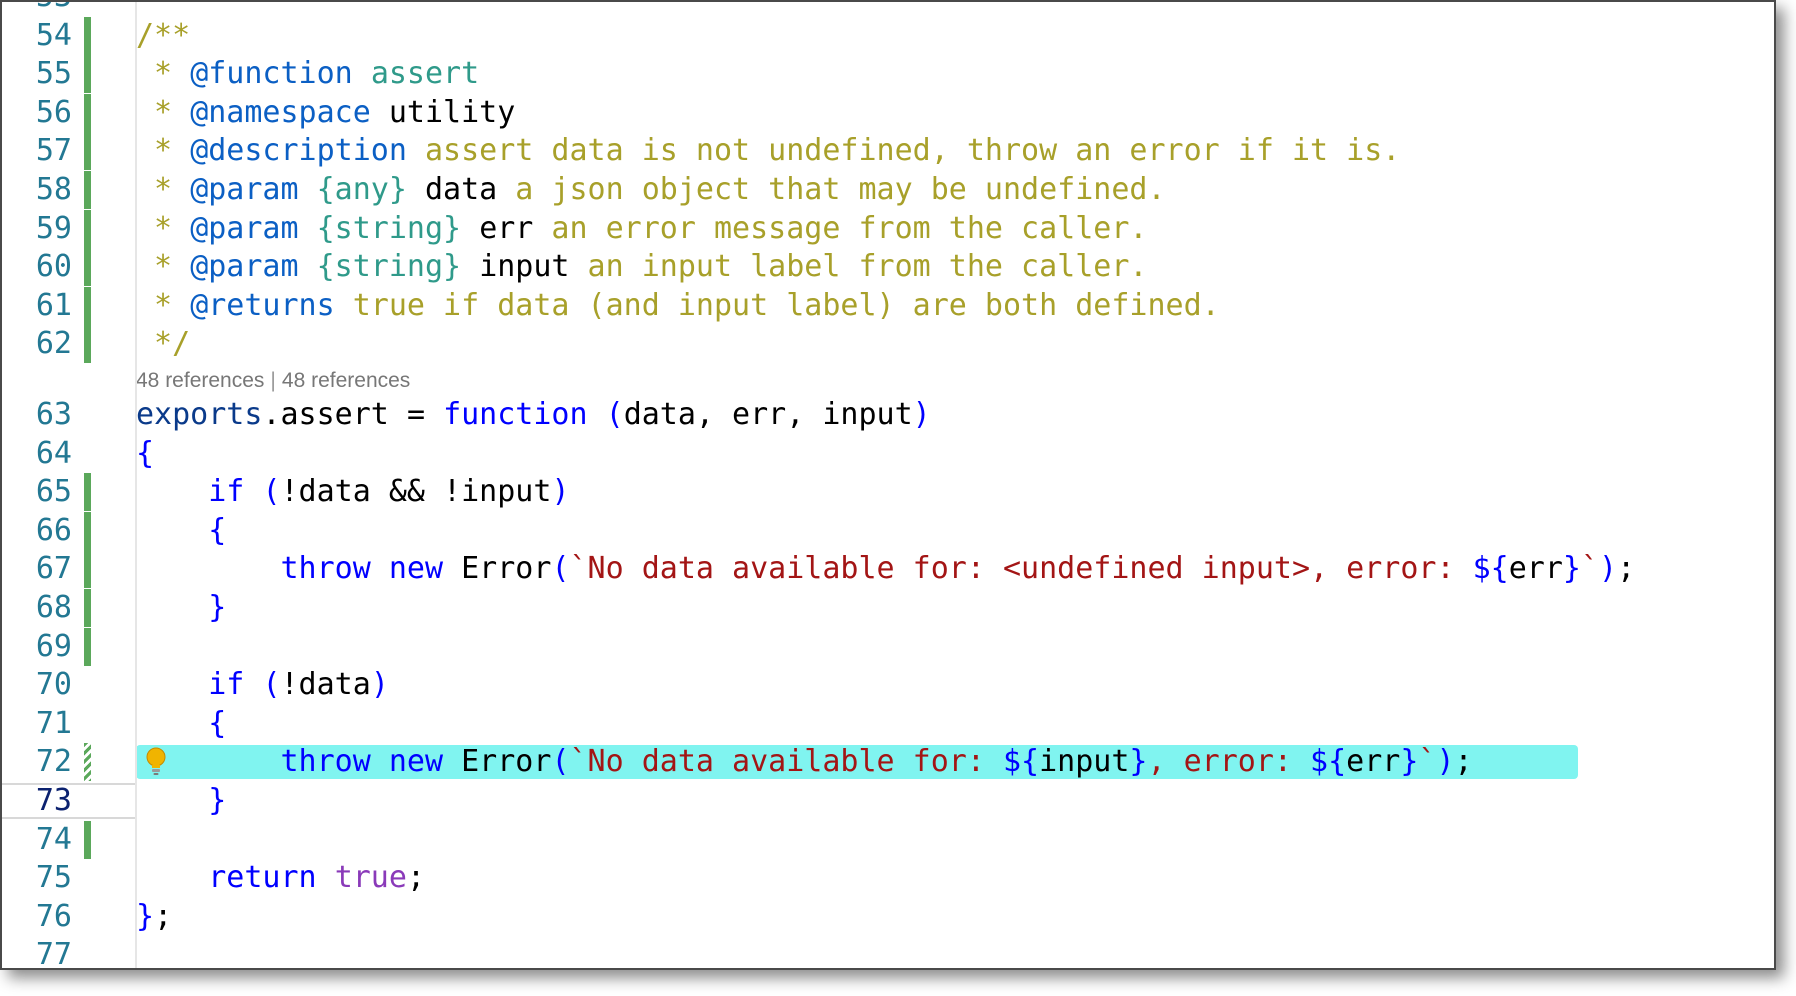 The width and height of the screenshot is (1796, 996). What do you see at coordinates (154, 917) in the screenshot?
I see `code-text: };` at bounding box center [154, 917].